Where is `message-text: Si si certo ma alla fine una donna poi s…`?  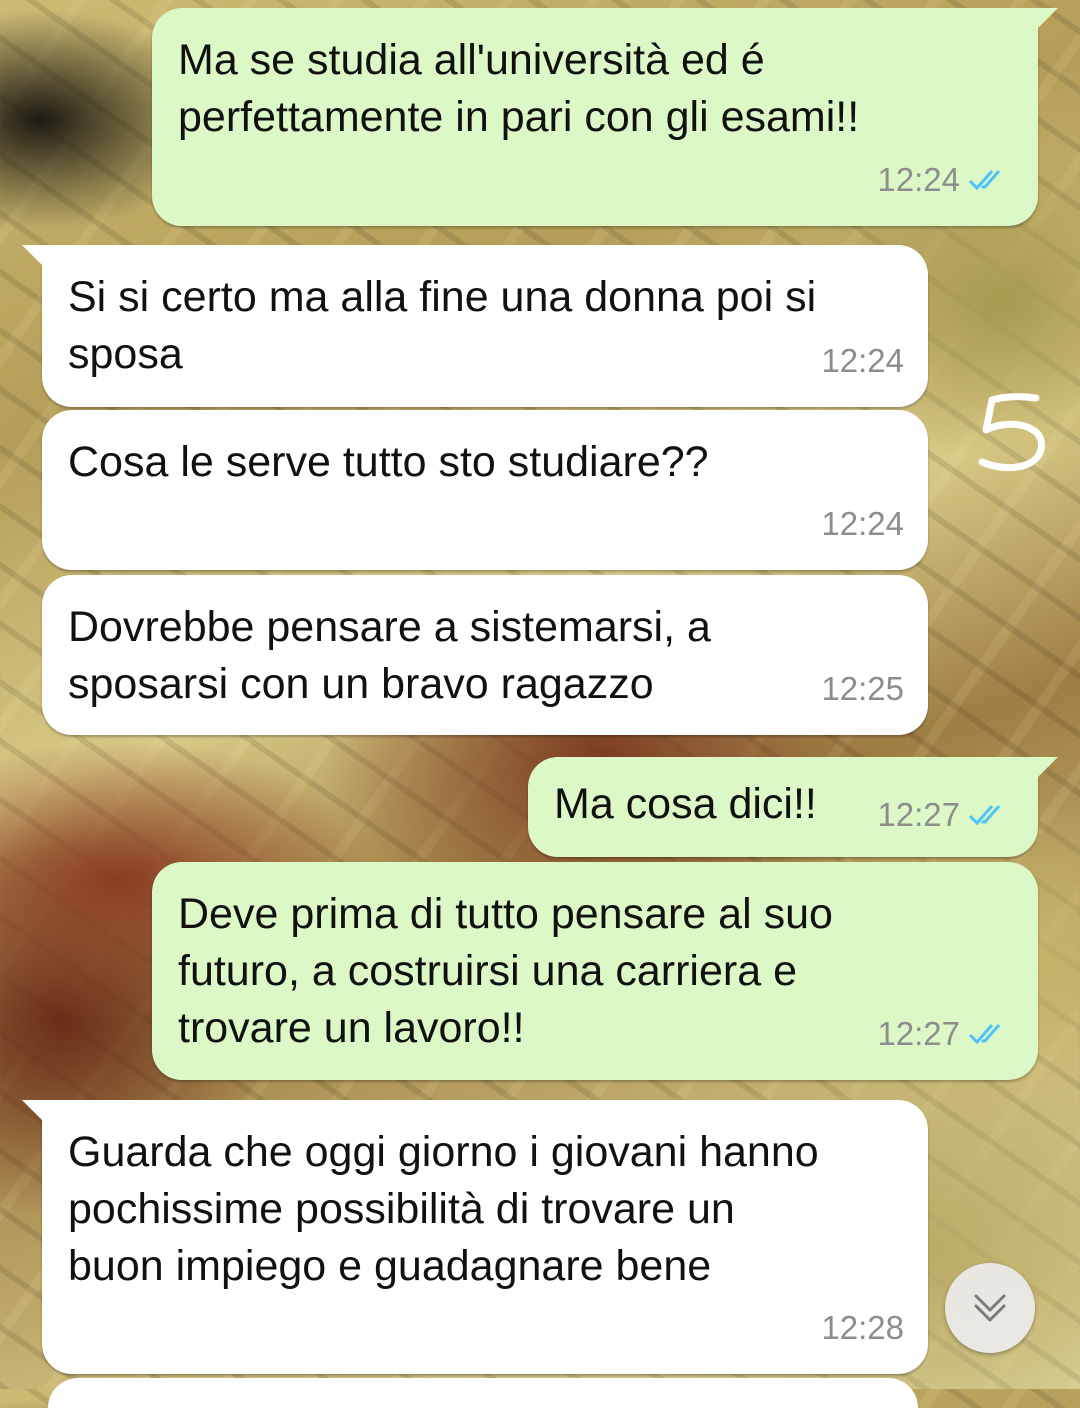 message-text: Si si certo ma alla fine una donna poi s… is located at coordinates (442, 325).